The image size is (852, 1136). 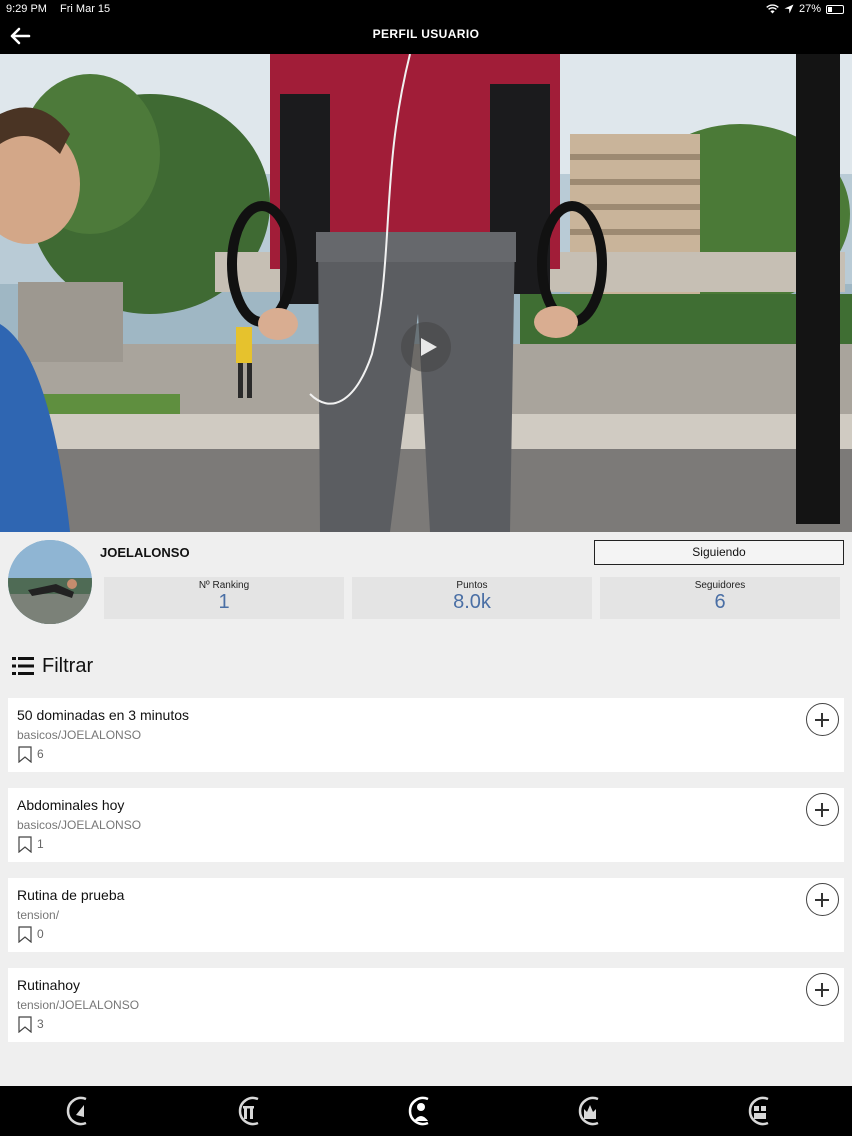 I want to click on avatar, so click(x=50, y=582).